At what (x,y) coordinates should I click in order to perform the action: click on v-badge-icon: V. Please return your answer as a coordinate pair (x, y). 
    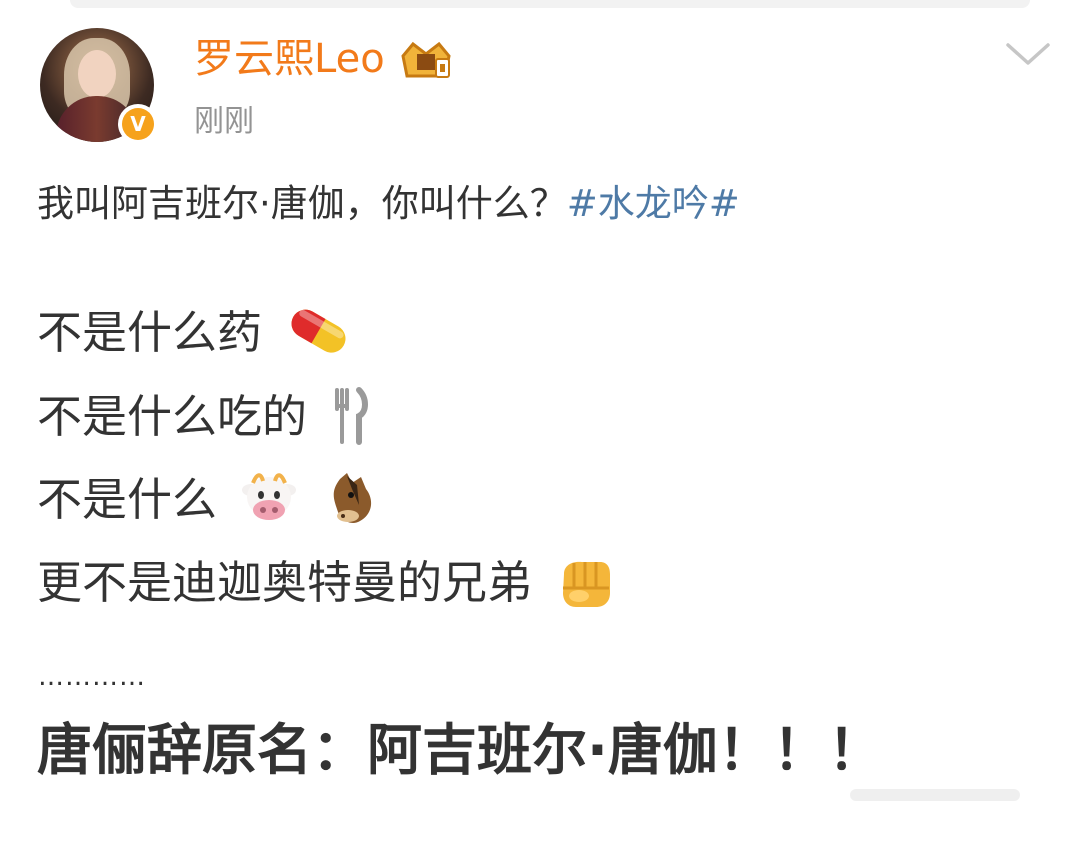
    Looking at the image, I should click on (138, 124).